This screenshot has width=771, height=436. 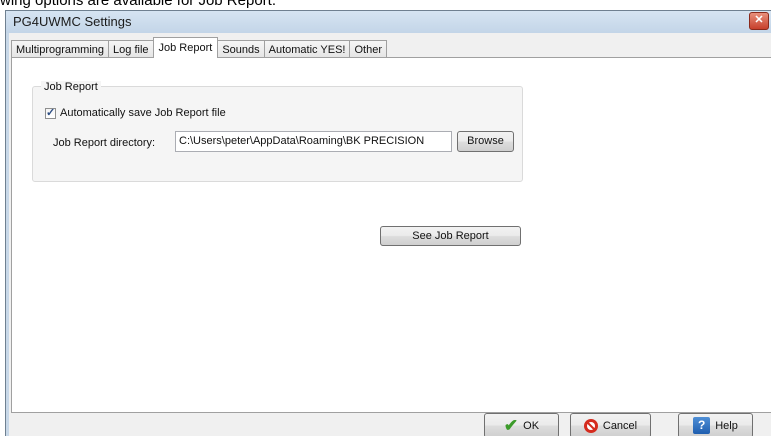 I want to click on help-button: ? Help, so click(x=715, y=424).